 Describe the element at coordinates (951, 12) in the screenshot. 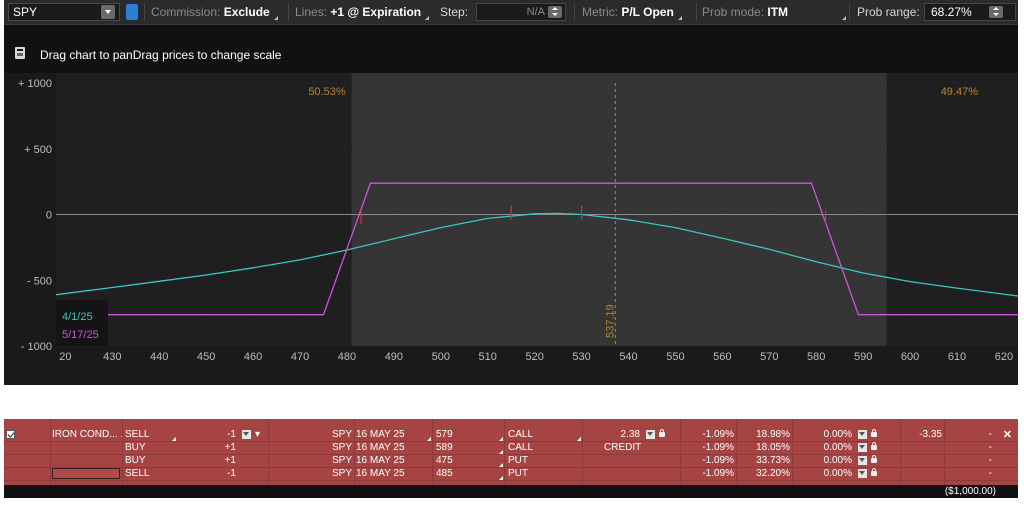

I see `prob-range-value: 68.27%` at that location.